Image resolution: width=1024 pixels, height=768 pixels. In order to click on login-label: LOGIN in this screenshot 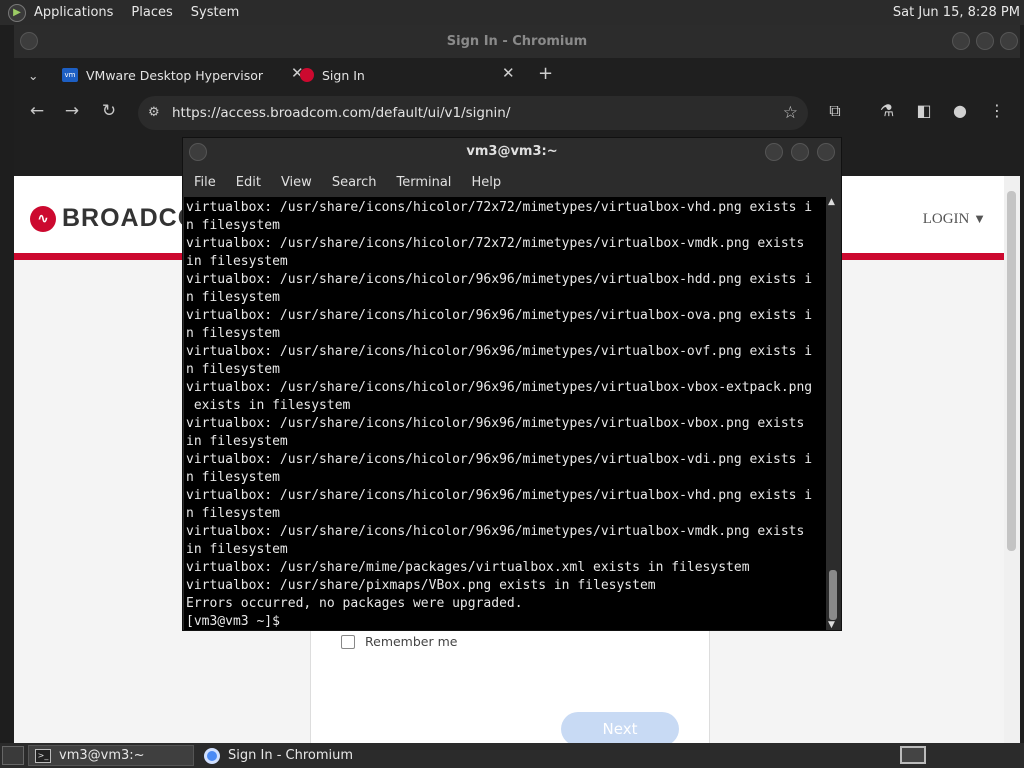, I will do `click(946, 219)`.